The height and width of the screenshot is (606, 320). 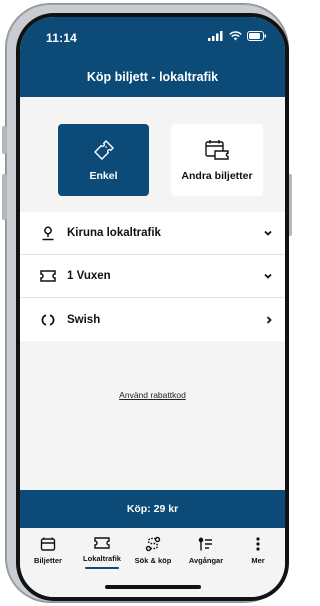 I want to click on departures-icon, so click(x=205, y=544).